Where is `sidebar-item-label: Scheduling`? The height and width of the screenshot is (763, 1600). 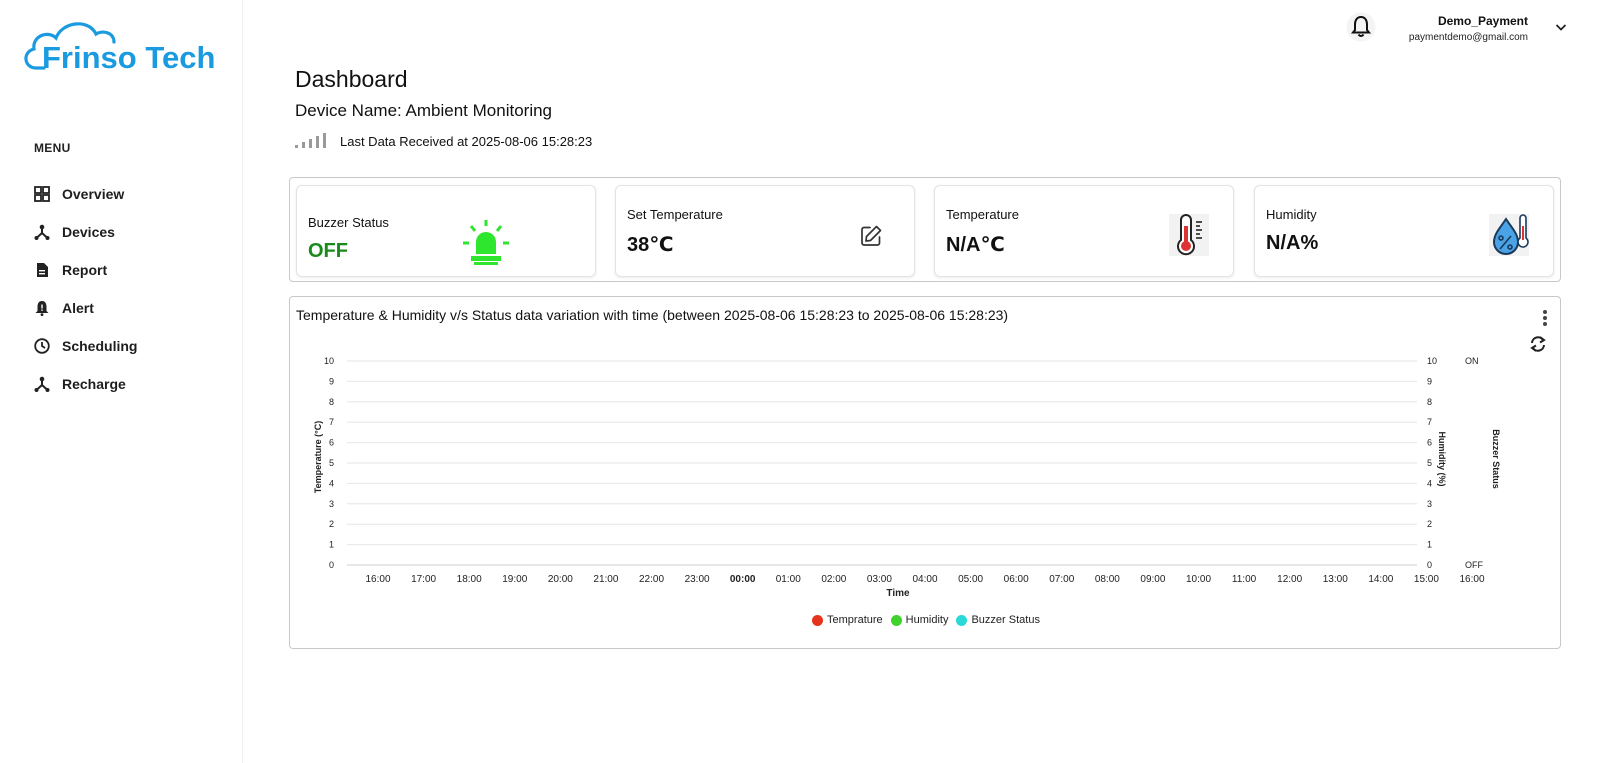 sidebar-item-label: Scheduling is located at coordinates (100, 346).